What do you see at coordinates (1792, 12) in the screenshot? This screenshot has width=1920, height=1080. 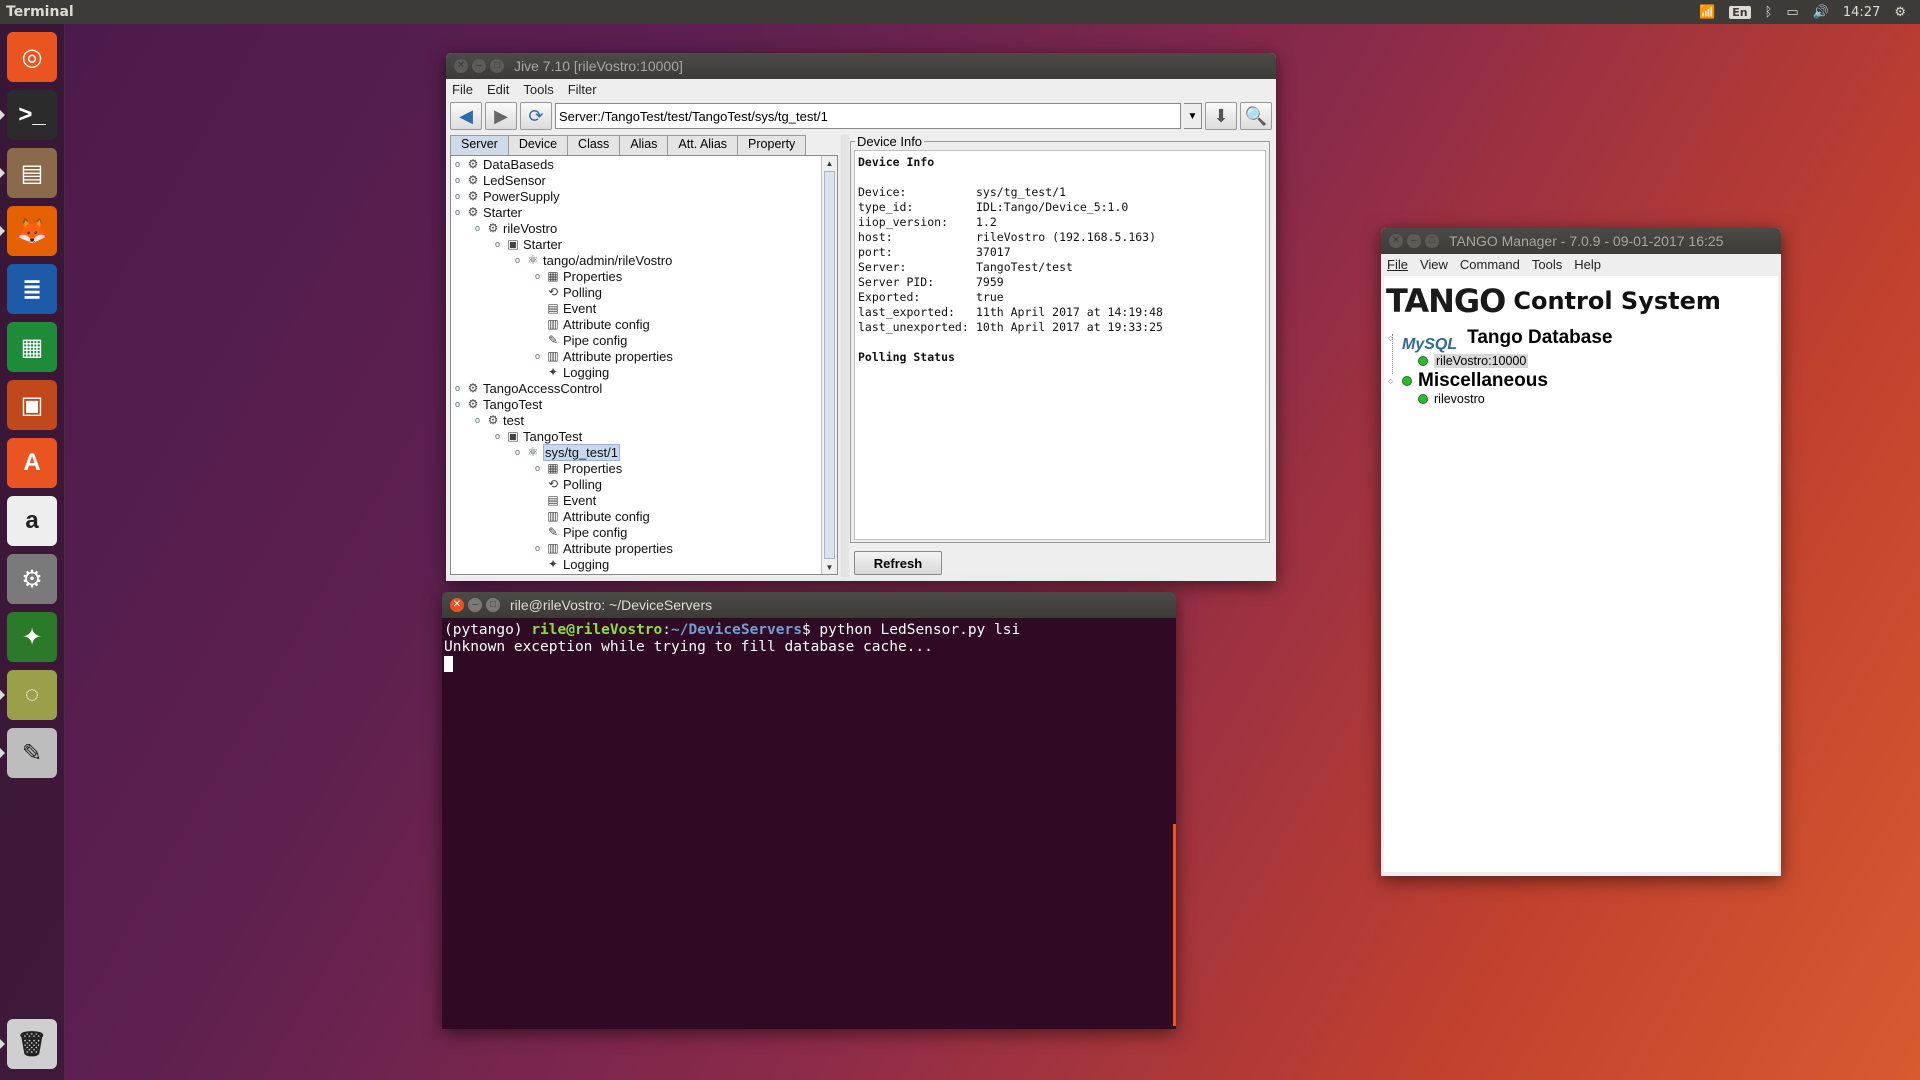 I see `battery-icon: ▭` at bounding box center [1792, 12].